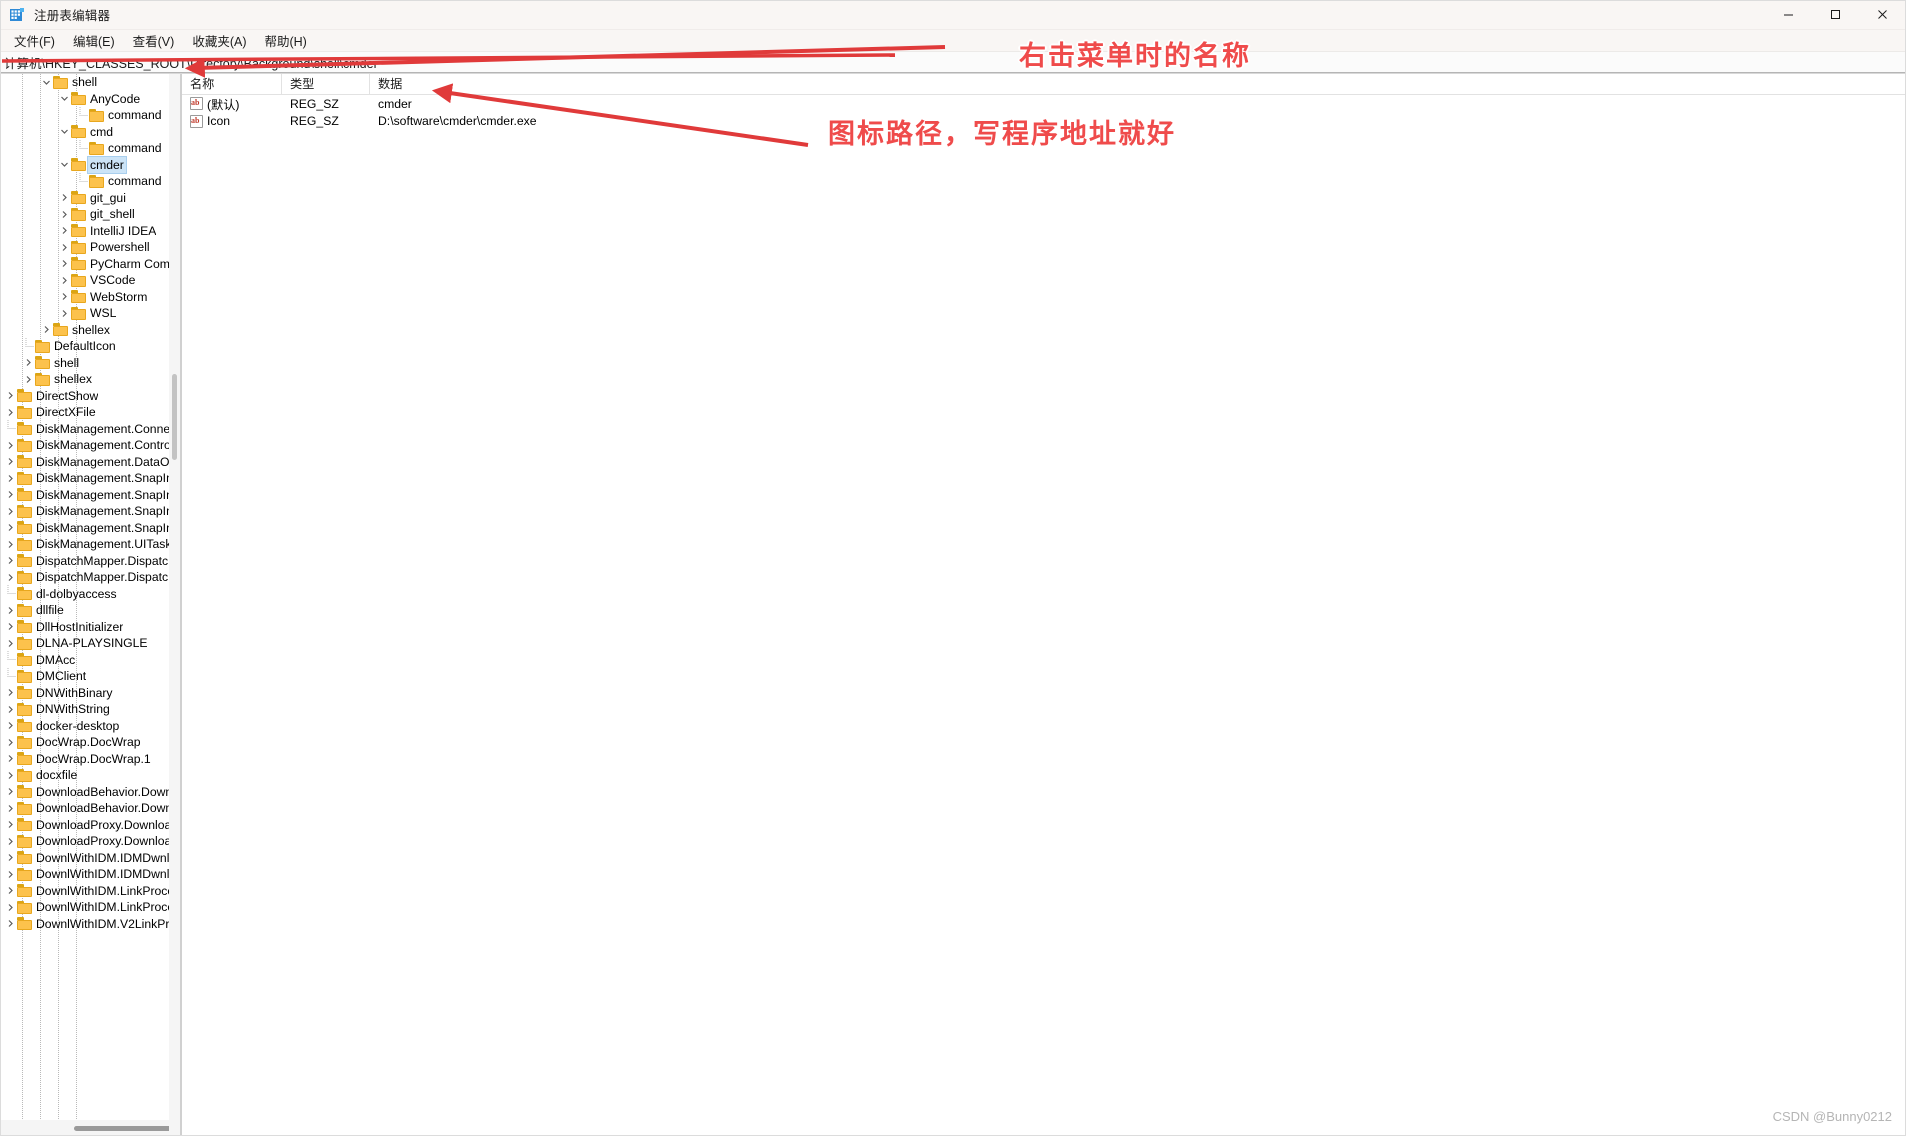 Image resolution: width=1906 pixels, height=1136 pixels. I want to click on tree-horizontal-scrollbar, so click(89, 1128).